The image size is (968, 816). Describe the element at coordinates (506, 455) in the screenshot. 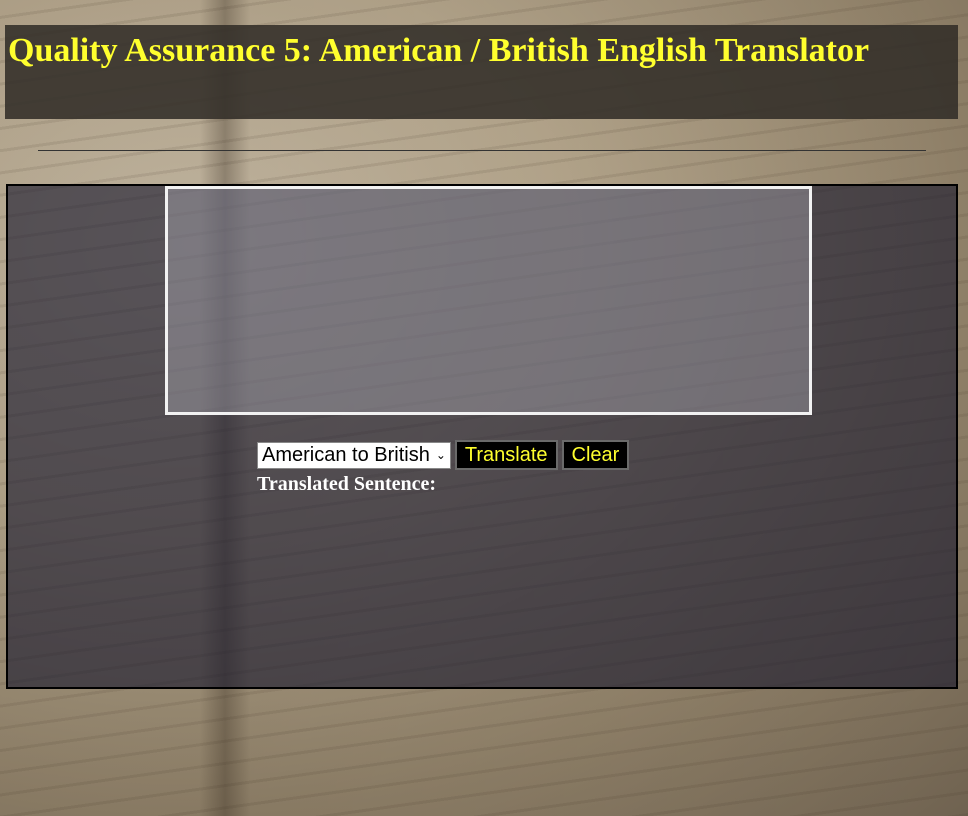

I see `translate-button: Translate` at that location.